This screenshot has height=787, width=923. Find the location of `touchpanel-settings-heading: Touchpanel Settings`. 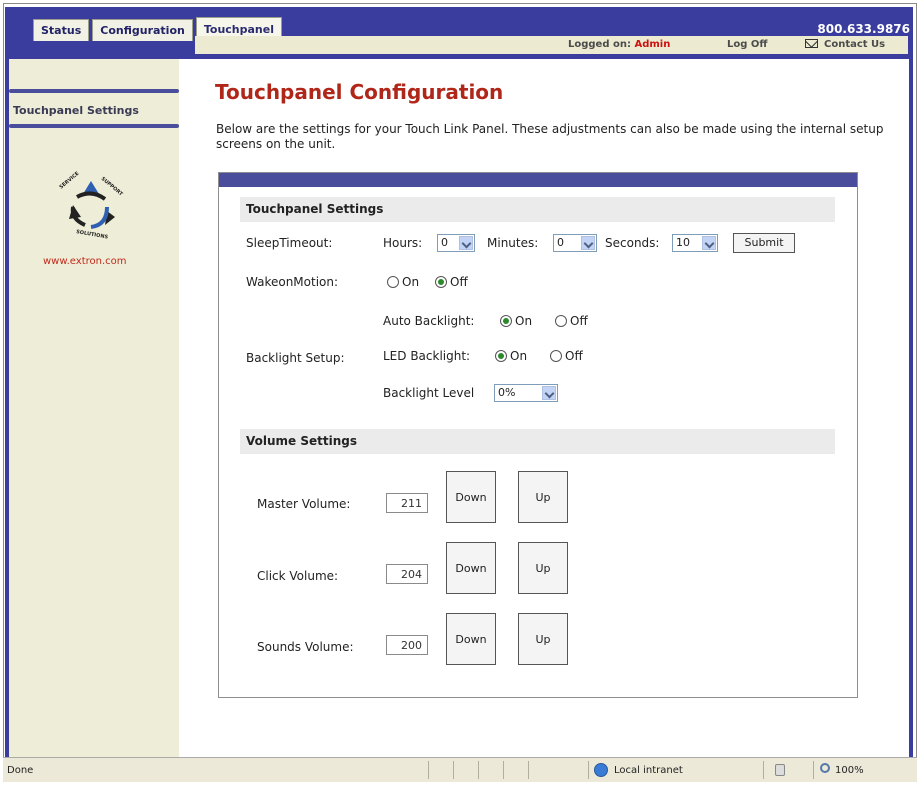

touchpanel-settings-heading: Touchpanel Settings is located at coordinates (537, 209).